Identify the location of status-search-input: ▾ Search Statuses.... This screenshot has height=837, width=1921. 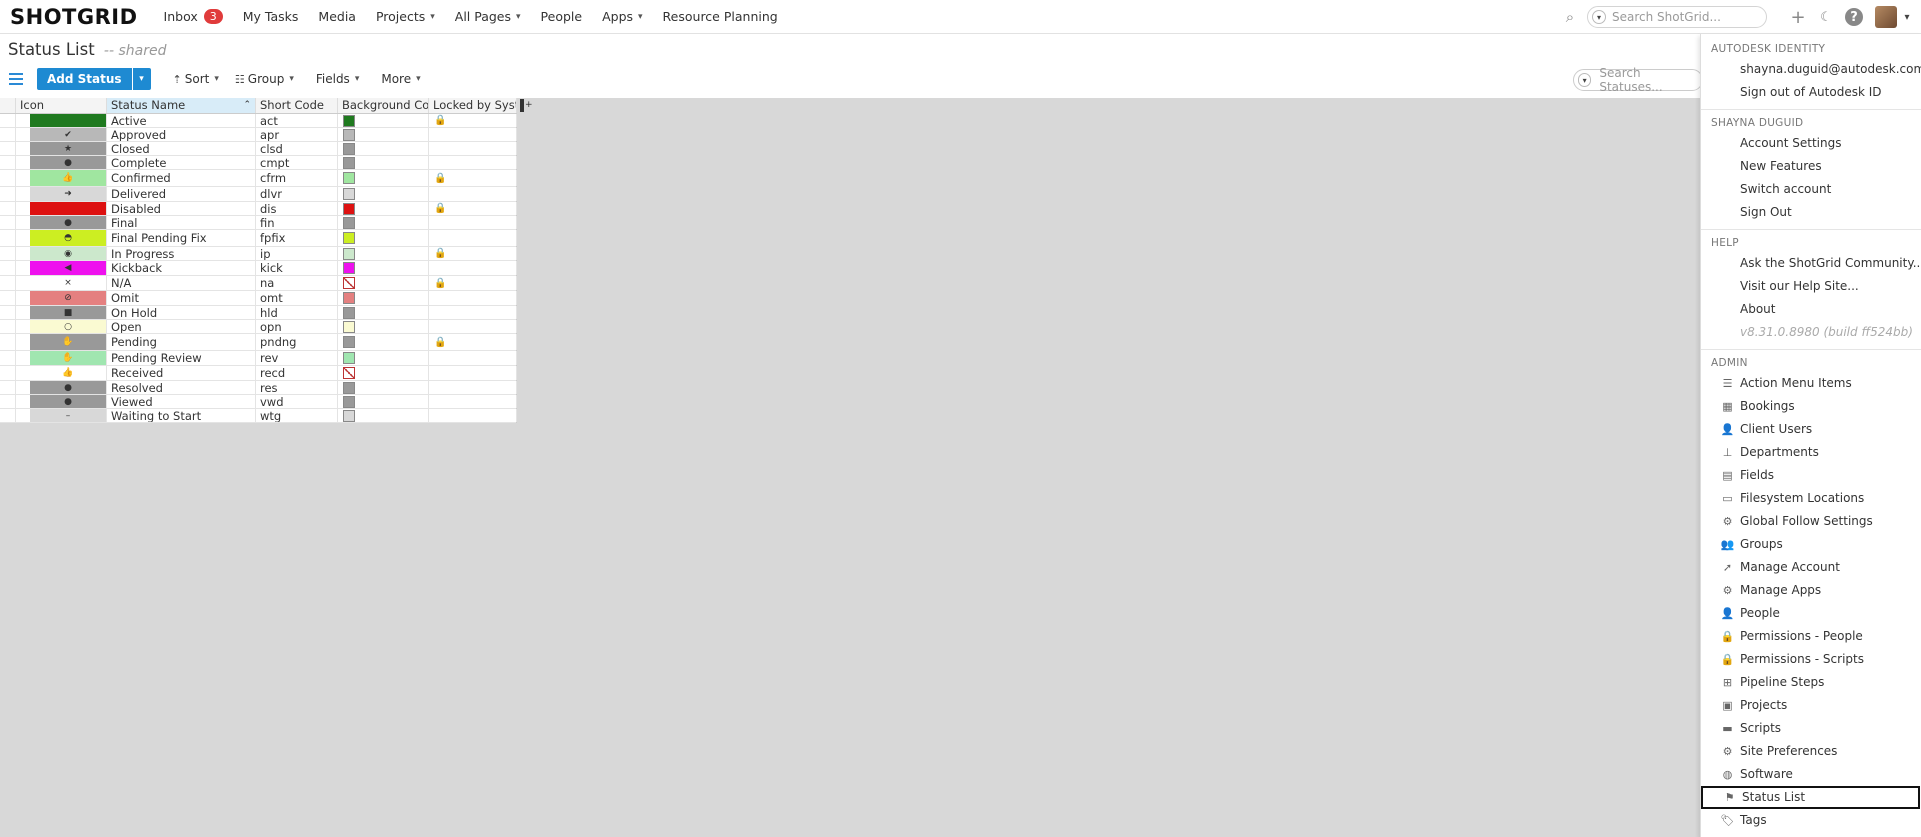
(1638, 80).